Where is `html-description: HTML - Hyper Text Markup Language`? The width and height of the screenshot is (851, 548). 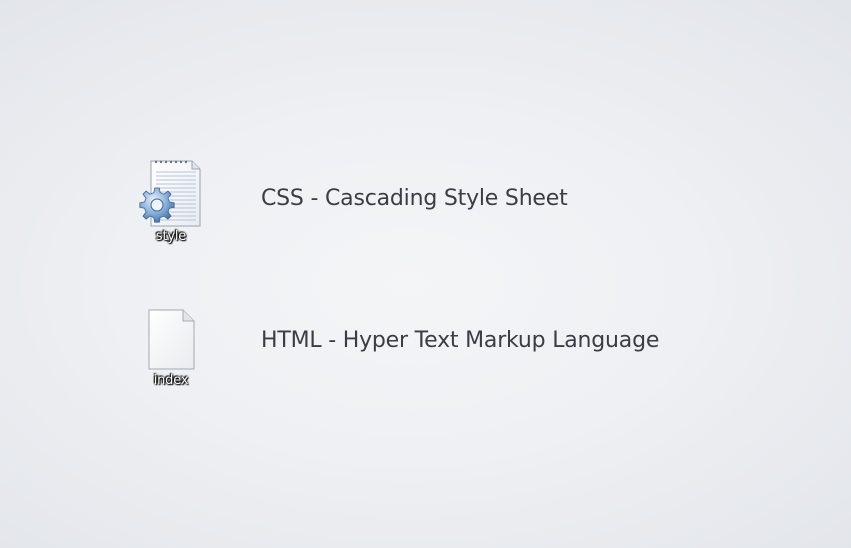
html-description: HTML - Hyper Text Markup Language is located at coordinates (460, 340).